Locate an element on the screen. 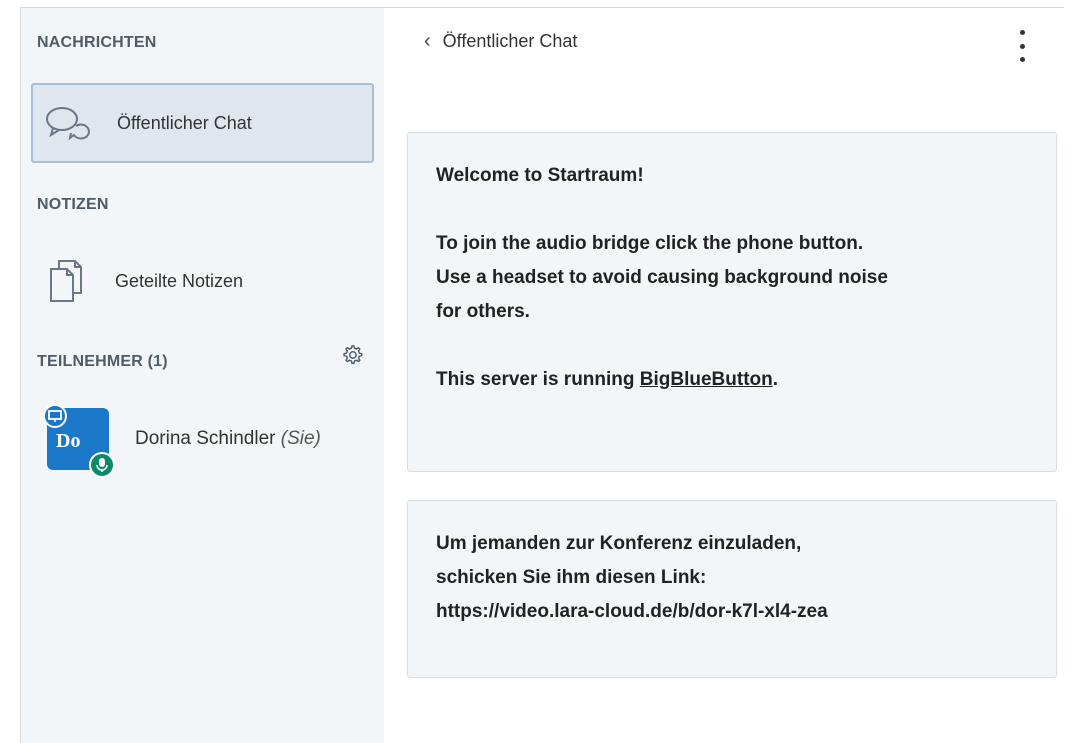 This screenshot has height=743, width=1074. avatar: Do is located at coordinates (79, 441).